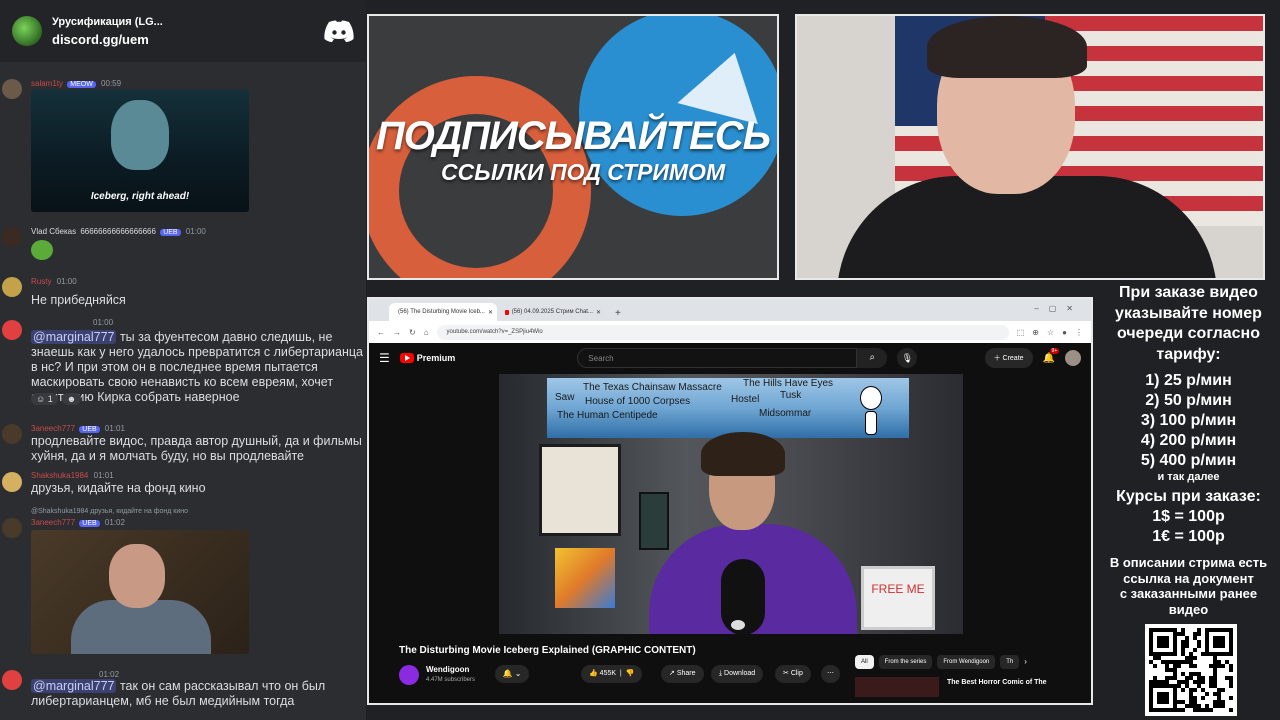 This screenshot has width=1280, height=720. Describe the element at coordinates (553, 312) in the screenshot. I see `browser-tab: (56) 04.09.2025 Стрим Chat... ✕` at that location.